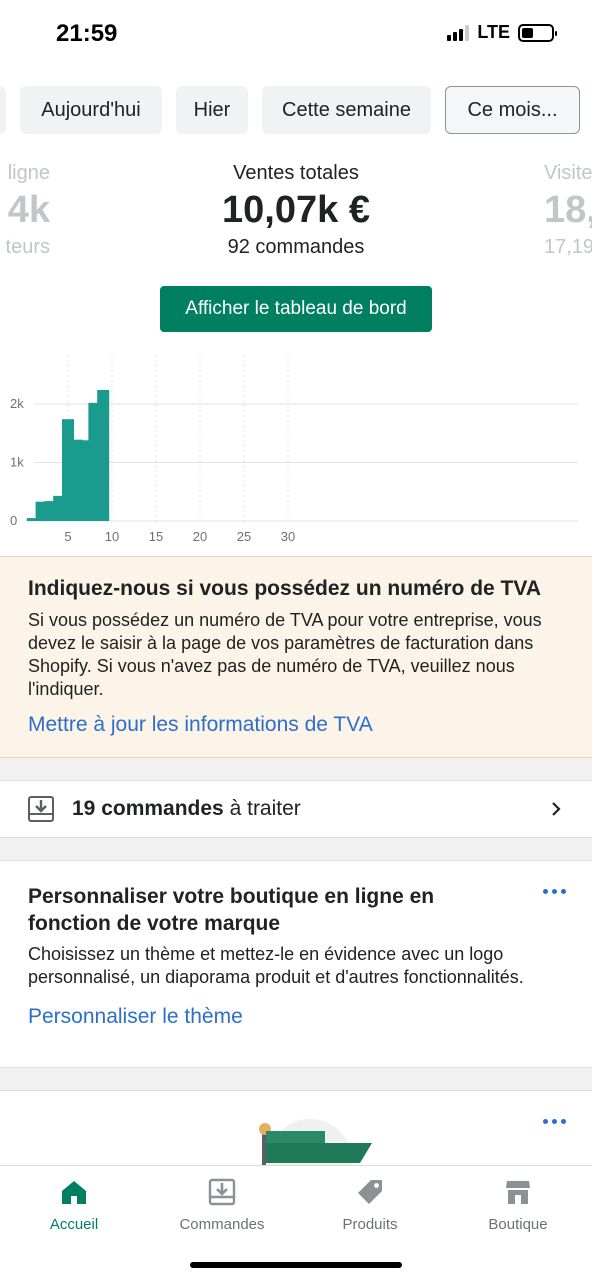 This screenshot has width=592, height=1280. What do you see at coordinates (458, 32) in the screenshot?
I see `signal-icon` at bounding box center [458, 32].